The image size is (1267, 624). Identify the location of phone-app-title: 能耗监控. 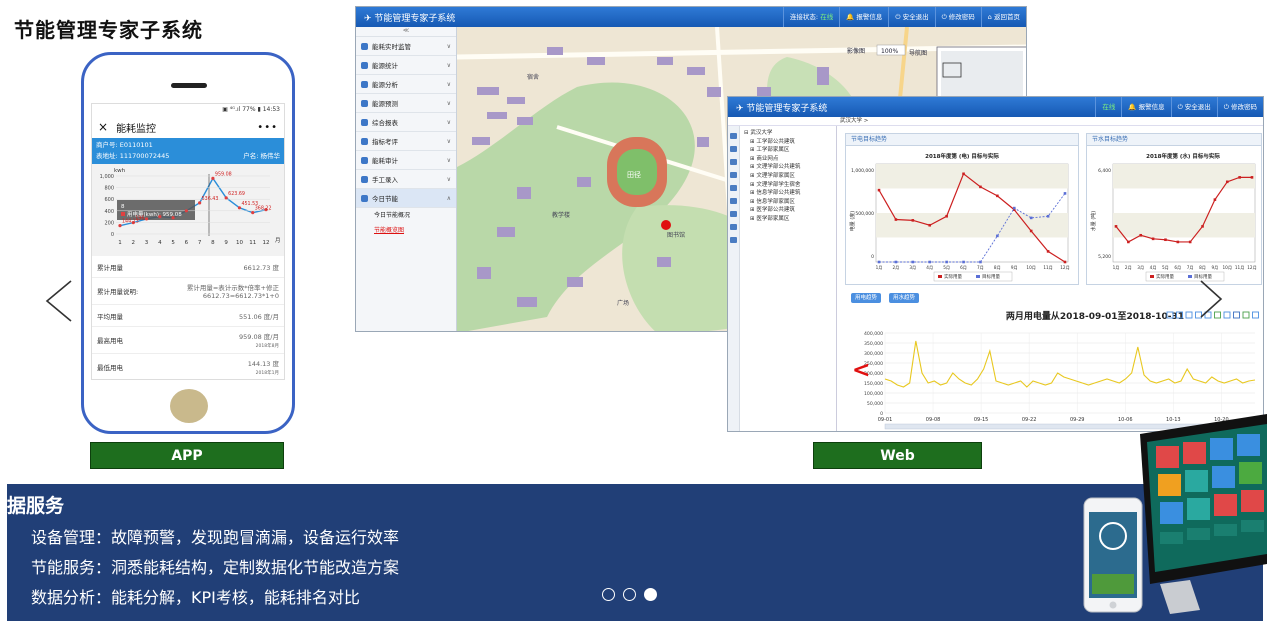
(136, 129).